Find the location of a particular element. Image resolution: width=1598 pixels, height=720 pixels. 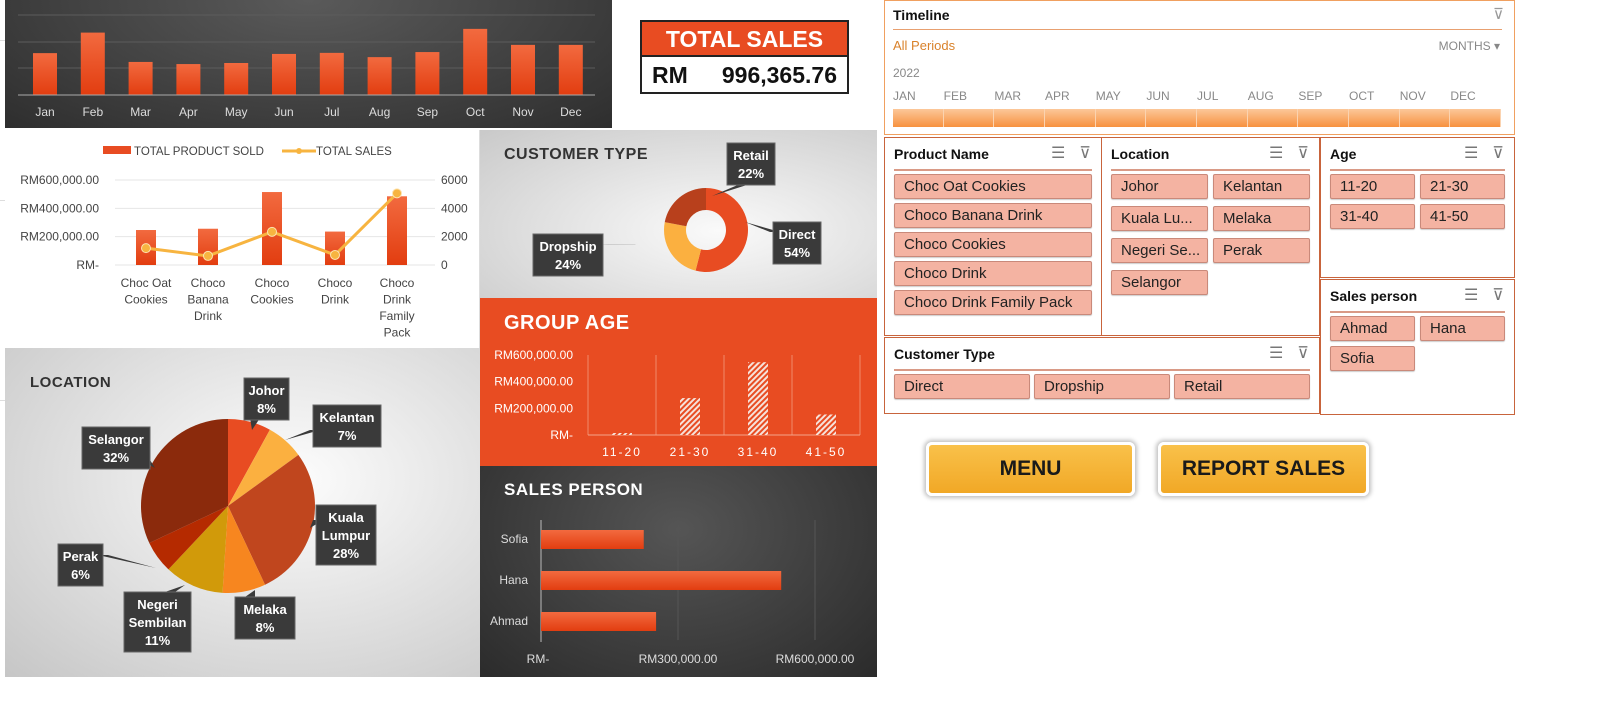

menu-button: MENU is located at coordinates (1030, 469).